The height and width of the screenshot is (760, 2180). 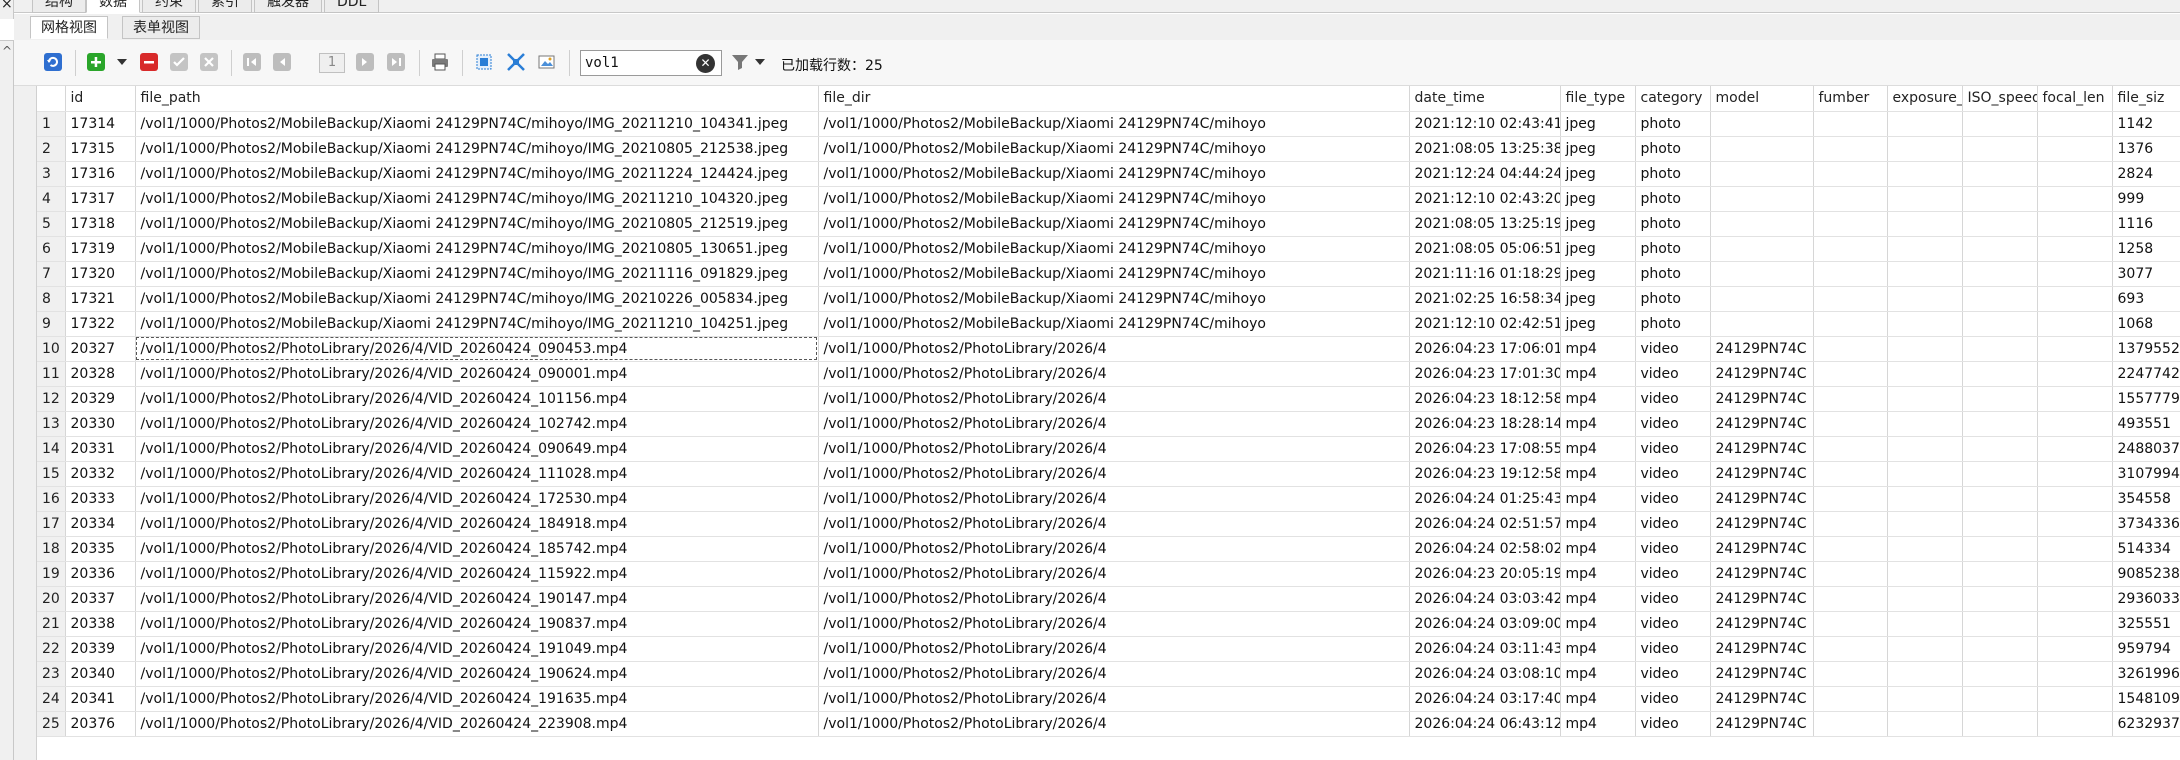 I want to click on first-page-icon, so click(x=252, y=62).